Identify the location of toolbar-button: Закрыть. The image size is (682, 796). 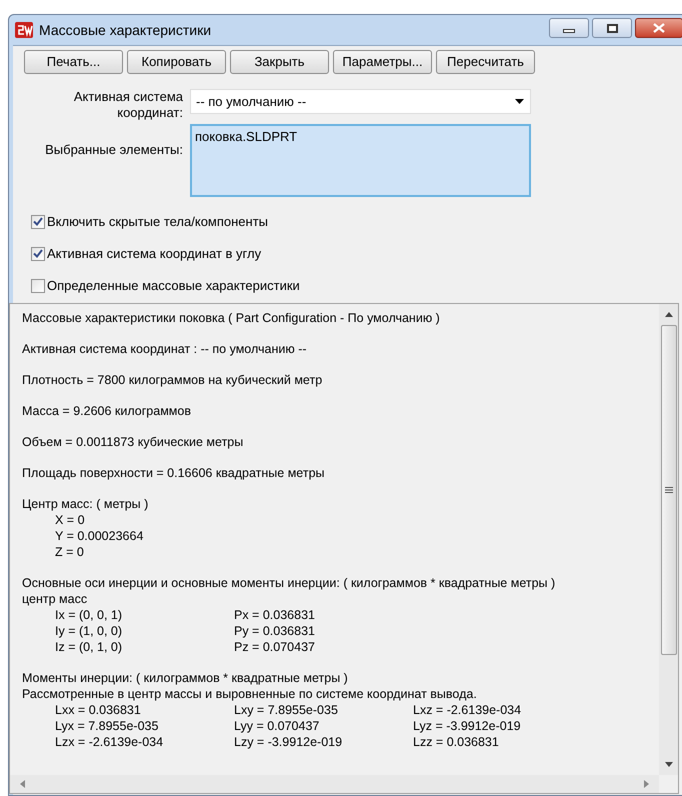
(279, 62).